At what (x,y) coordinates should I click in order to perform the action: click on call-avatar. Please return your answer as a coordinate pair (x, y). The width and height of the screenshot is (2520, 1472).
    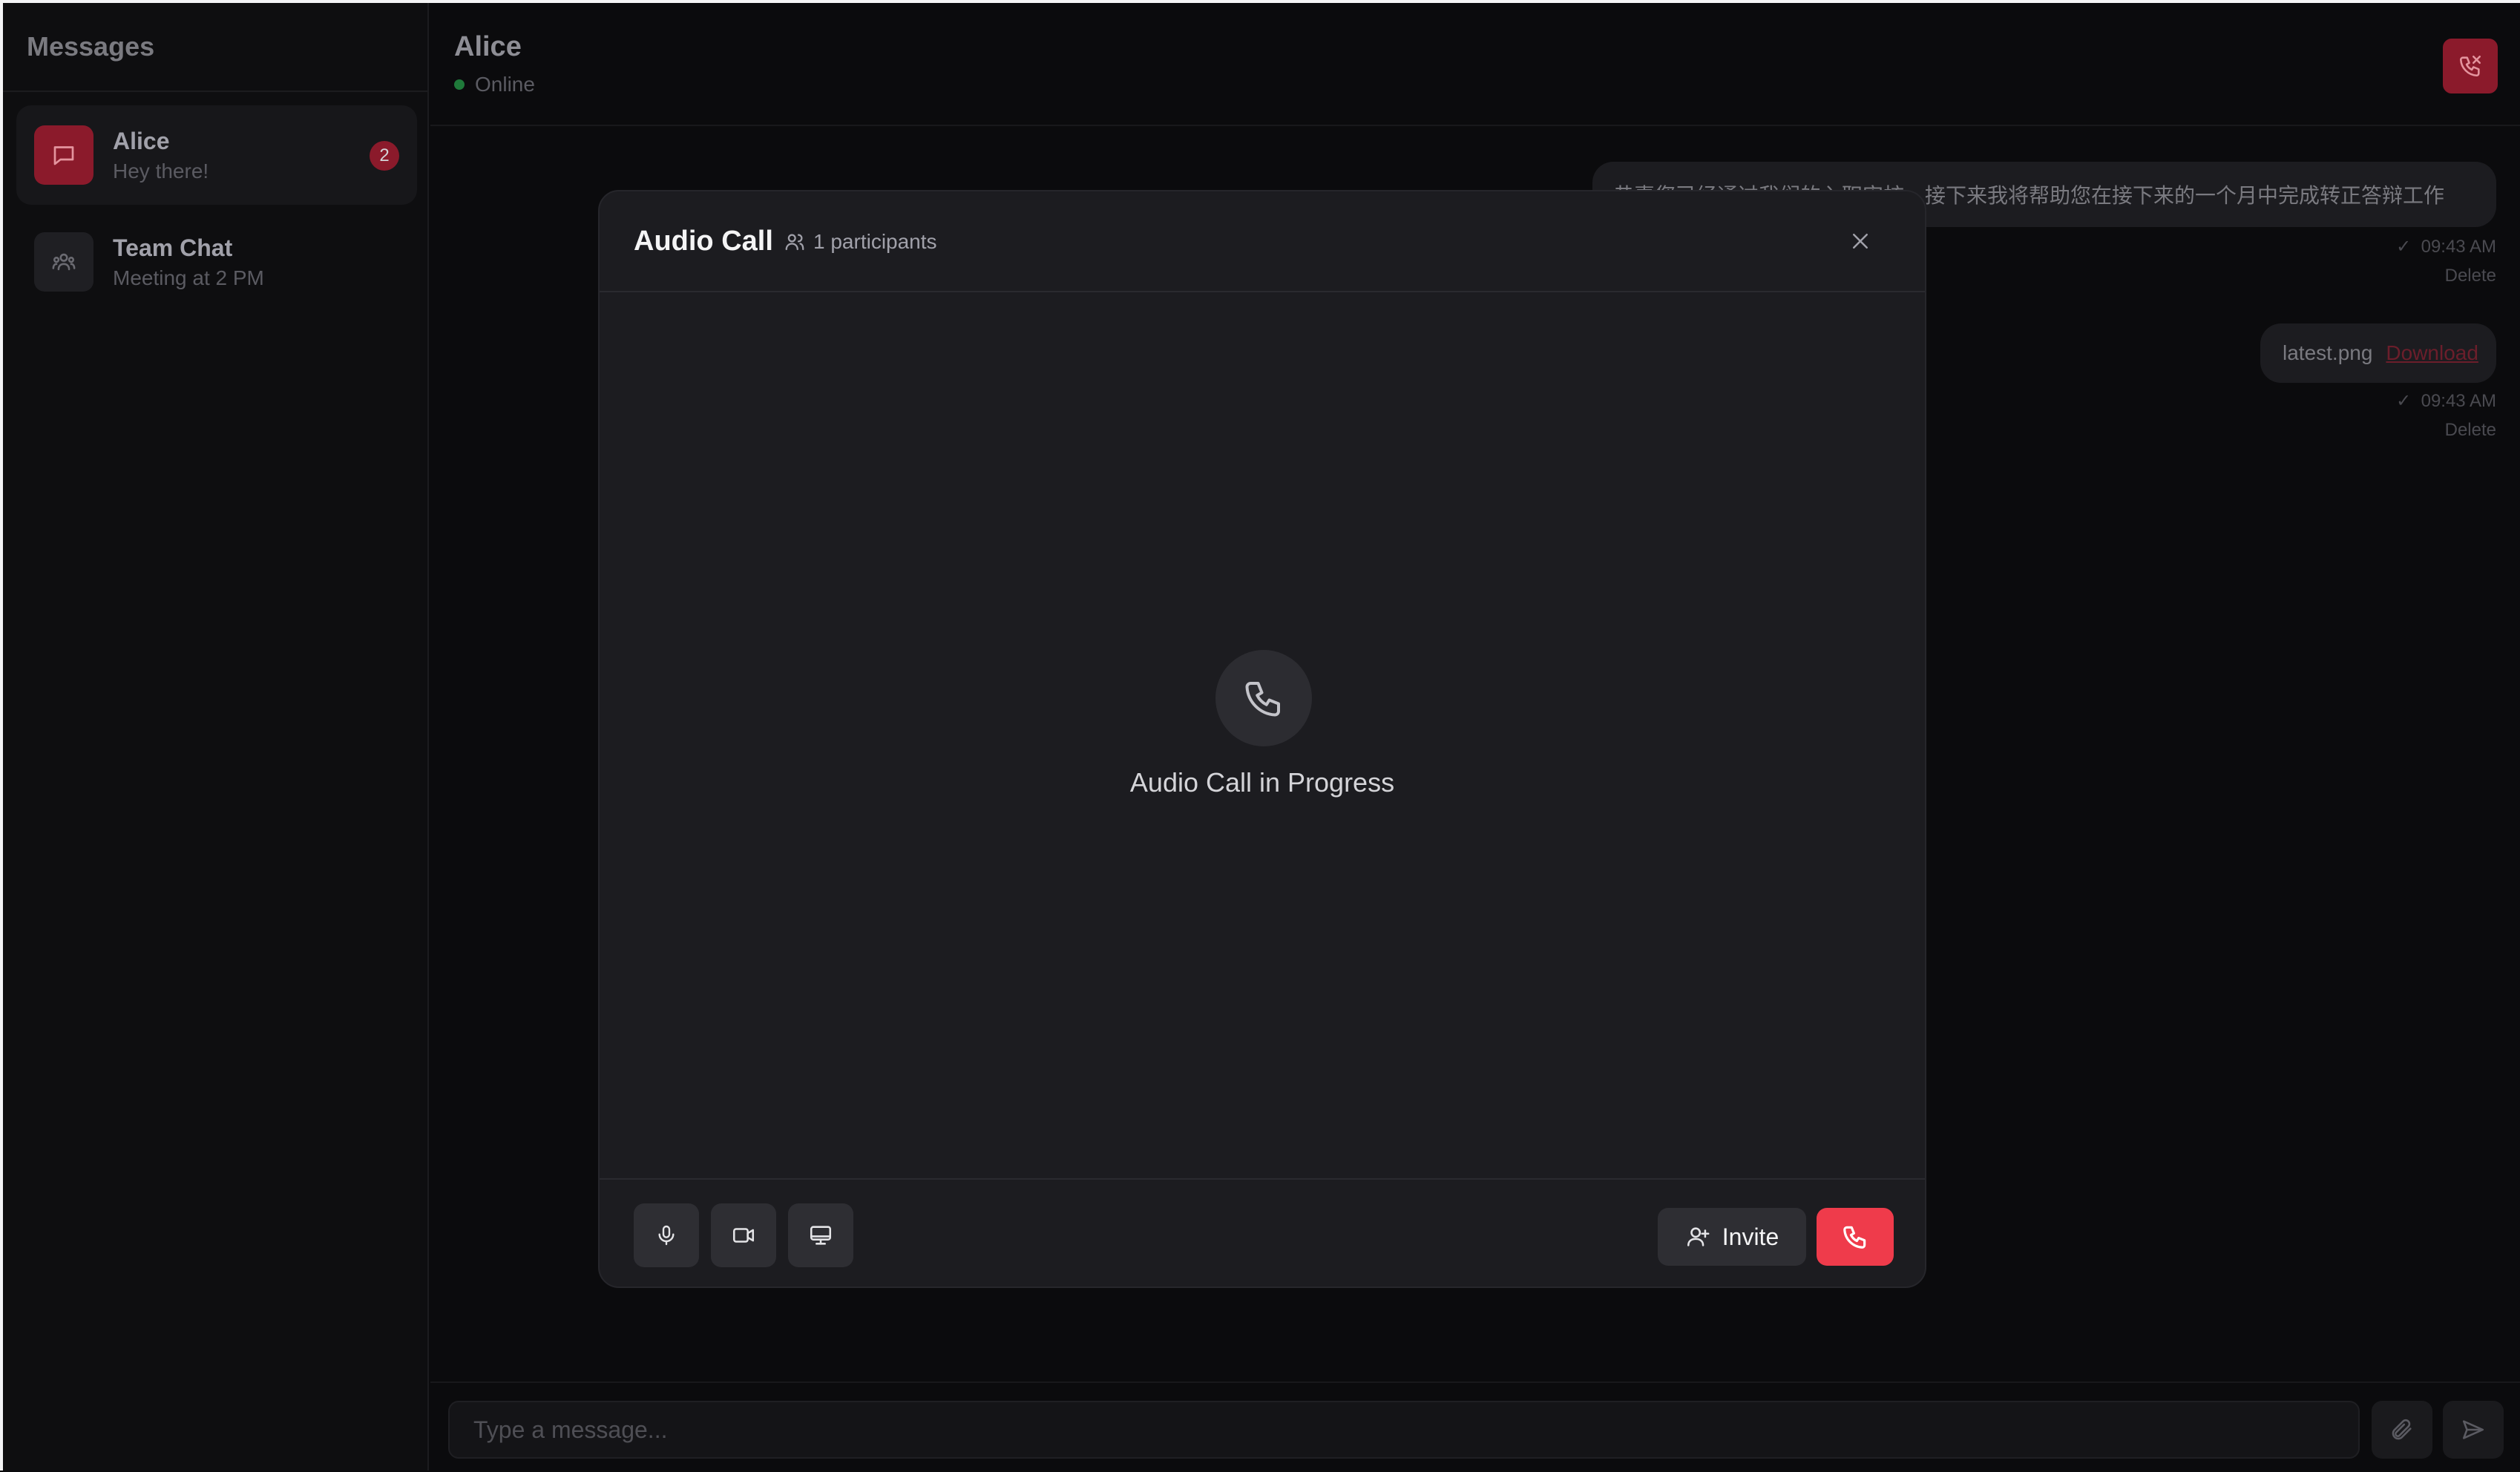
    Looking at the image, I should click on (1264, 698).